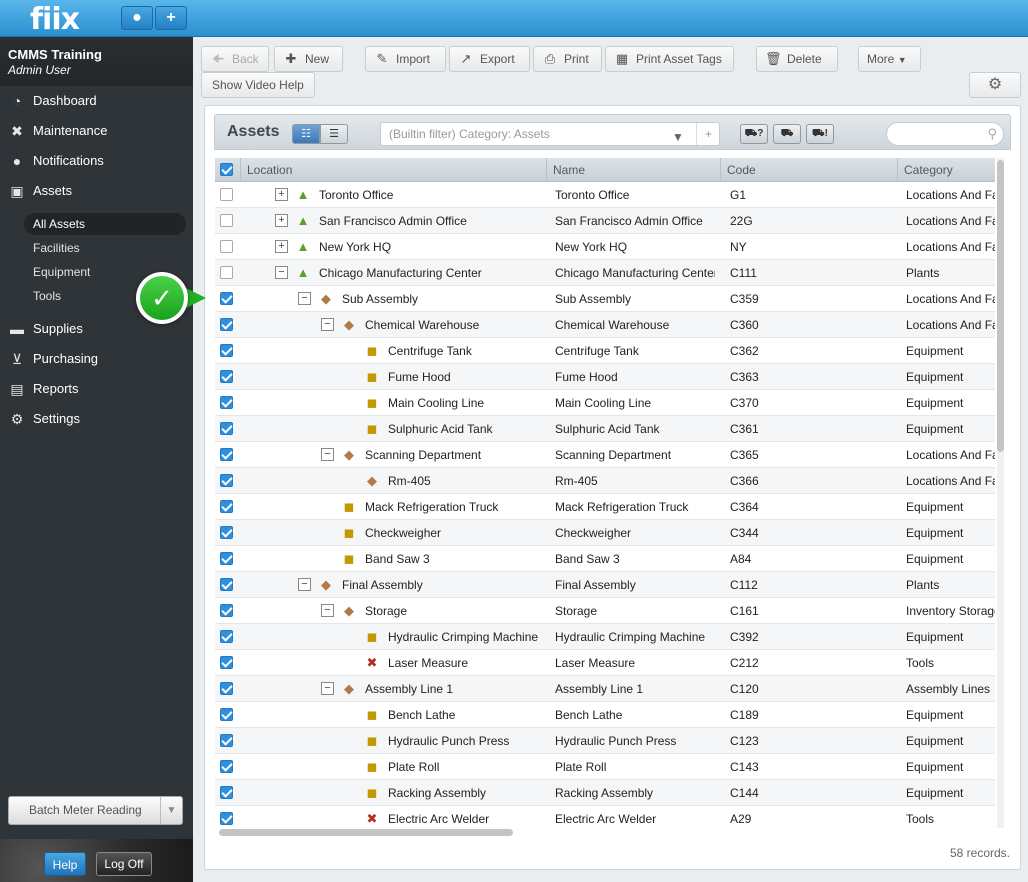 Image resolution: width=1028 pixels, height=882 pixels. Describe the element at coordinates (334, 134) in the screenshot. I see `list-view-button: ☰` at that location.